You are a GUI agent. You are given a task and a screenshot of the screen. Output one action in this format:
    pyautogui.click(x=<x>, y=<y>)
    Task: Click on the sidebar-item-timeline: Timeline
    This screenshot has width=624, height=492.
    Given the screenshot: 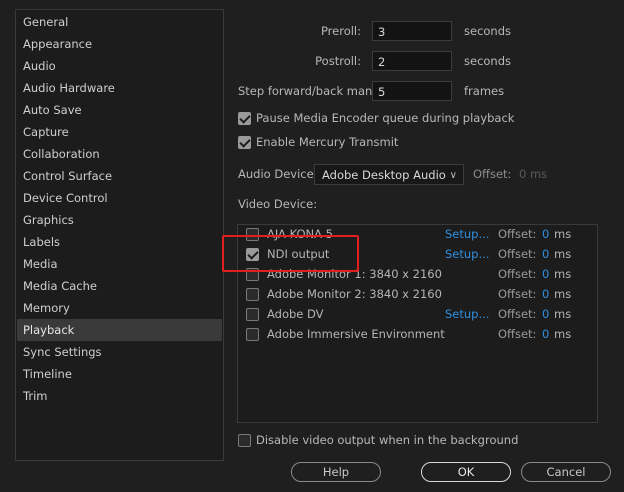 What is the action you would take?
    pyautogui.click(x=119, y=374)
    